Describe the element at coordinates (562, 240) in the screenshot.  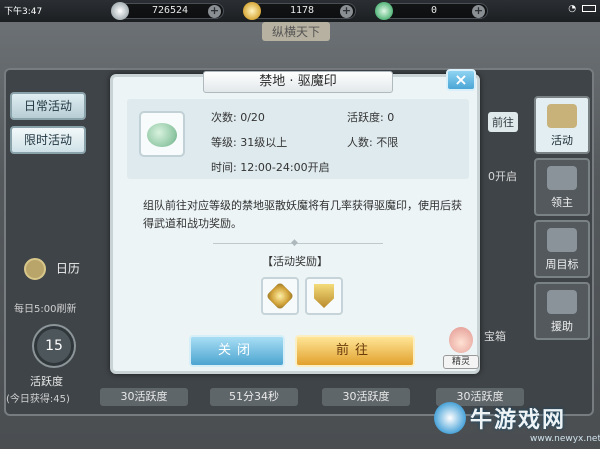
I see `target-icon` at that location.